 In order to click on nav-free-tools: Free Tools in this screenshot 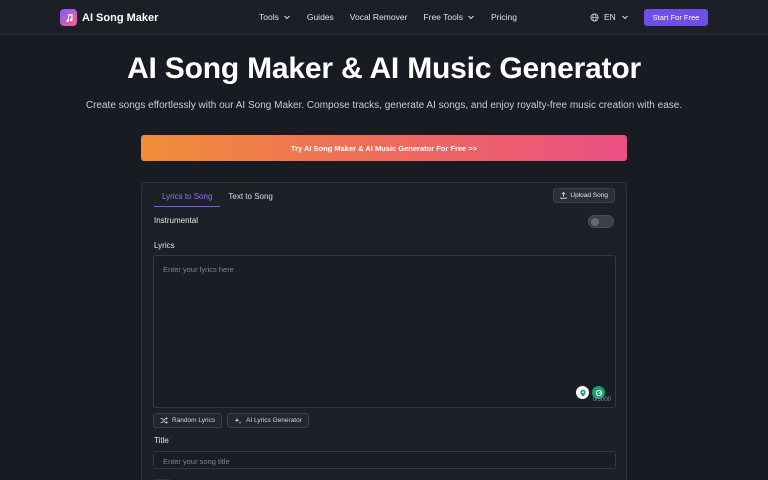, I will do `click(449, 17)`.